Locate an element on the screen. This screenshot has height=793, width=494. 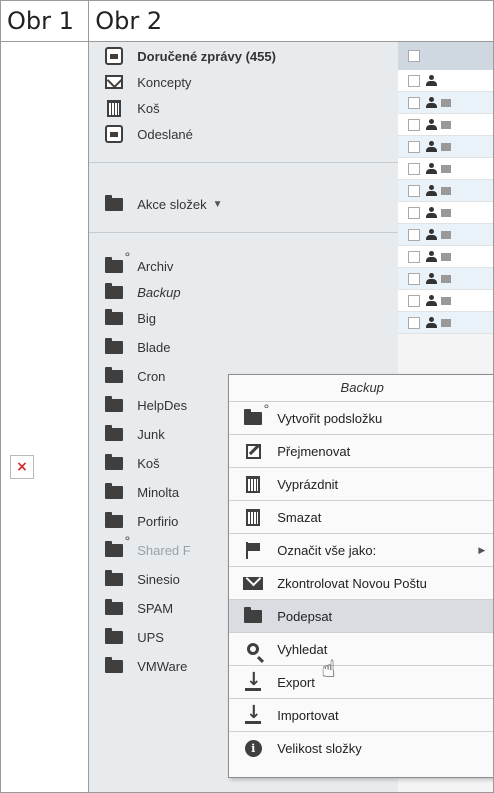
menu-item-sign: Podepsat is located at coordinates (361, 616).